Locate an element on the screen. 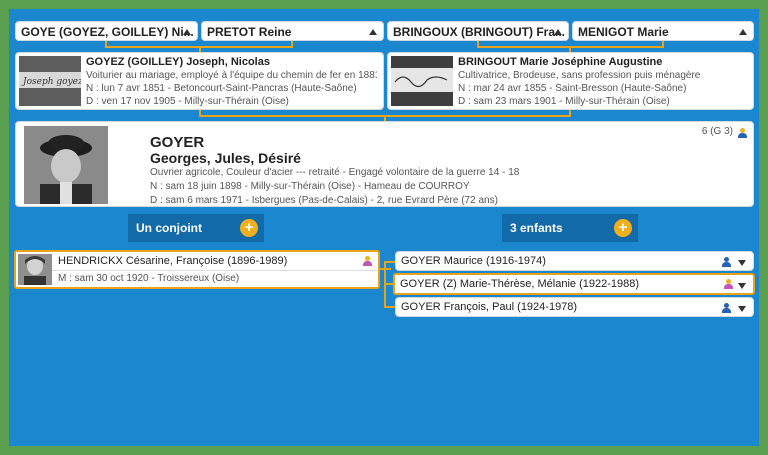 The width and height of the screenshot is (768, 455). signature-text: Joseph goyez is located at coordinates (51, 82).